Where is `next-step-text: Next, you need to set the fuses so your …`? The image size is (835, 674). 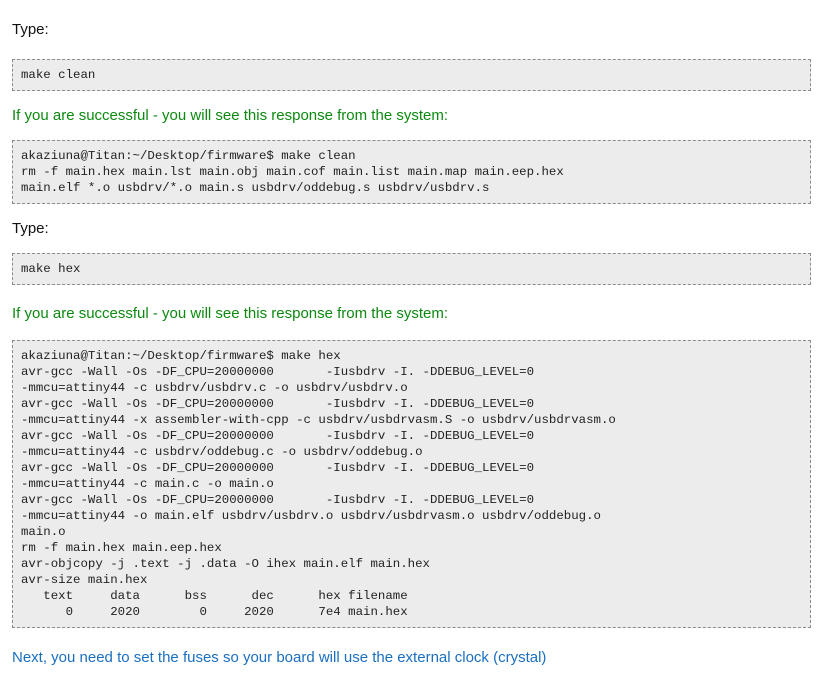 next-step-text: Next, you need to set the fuses so your … is located at coordinates (279, 657).